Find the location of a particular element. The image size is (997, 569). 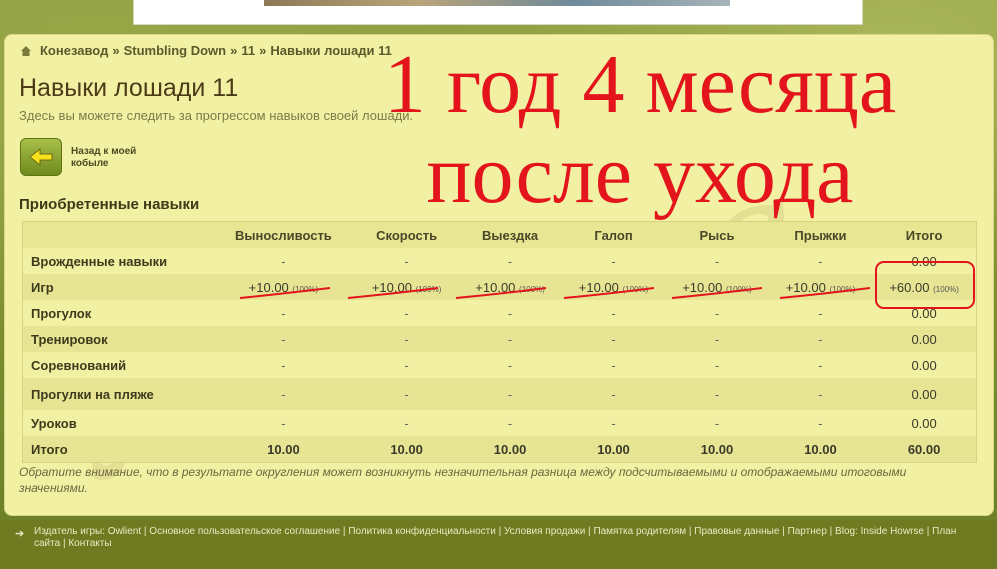

footer-link: Основное пользовательское соглашение is located at coordinates (244, 531).